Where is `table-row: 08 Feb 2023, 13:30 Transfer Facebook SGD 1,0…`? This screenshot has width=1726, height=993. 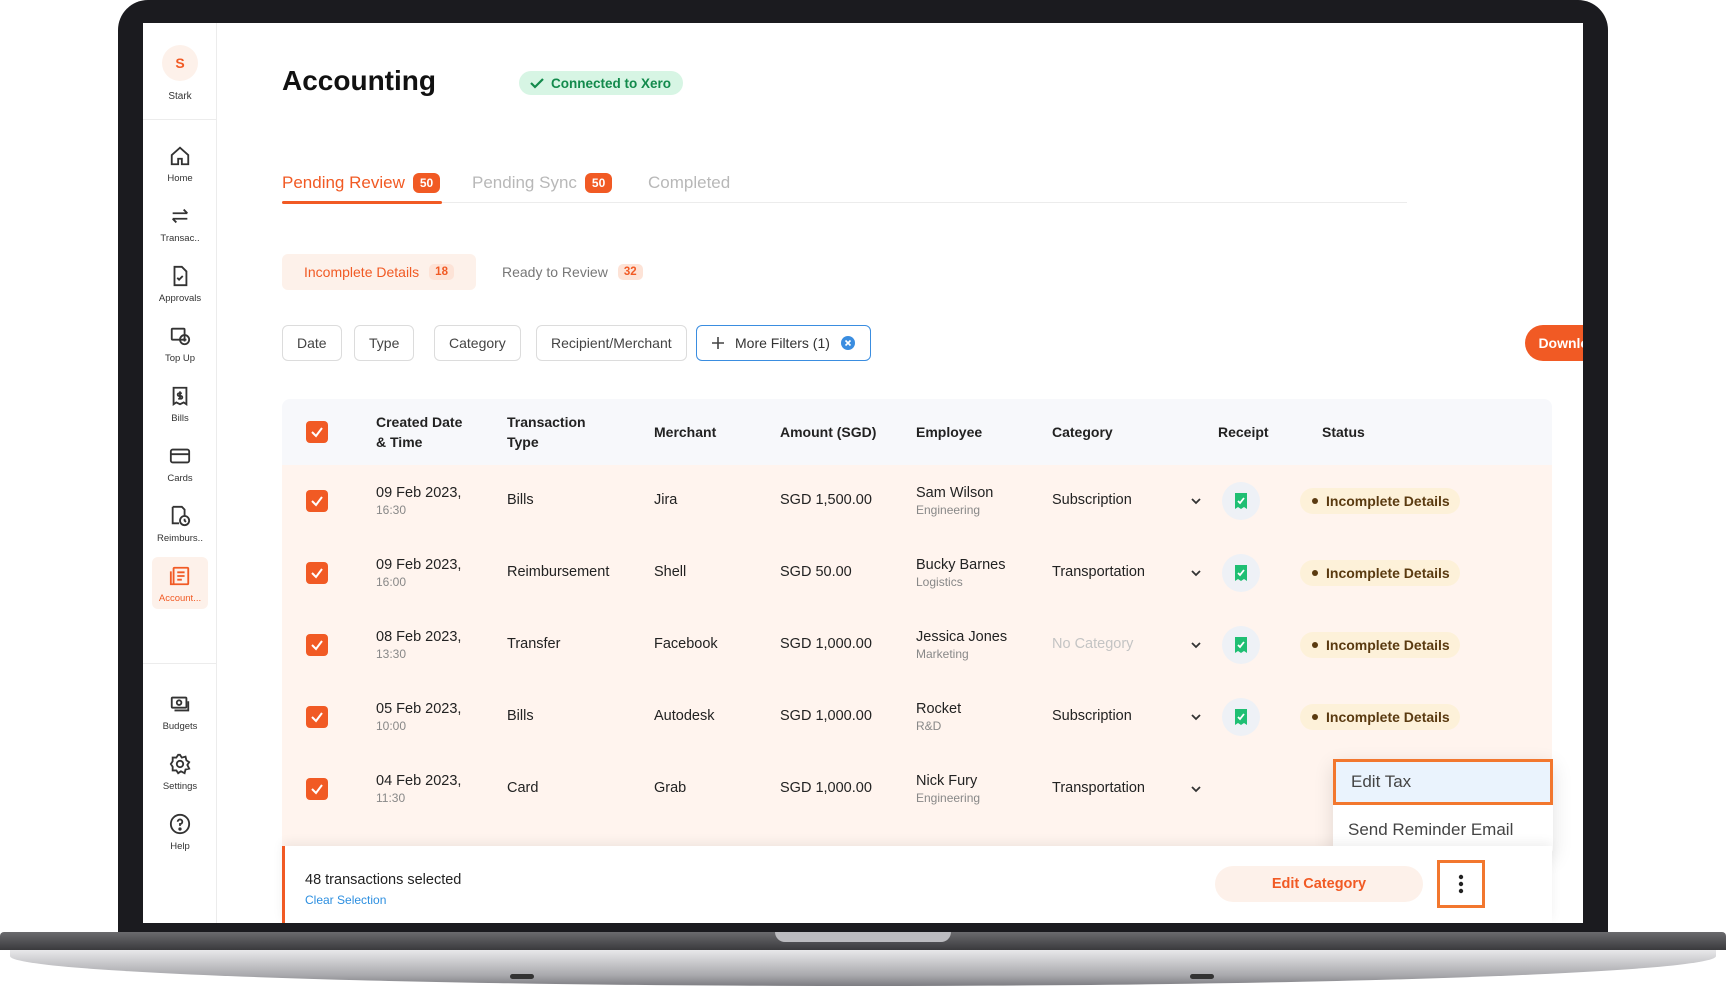
table-row: 08 Feb 2023, 13:30 Transfer Facebook SGD 1,0… is located at coordinates (917, 645).